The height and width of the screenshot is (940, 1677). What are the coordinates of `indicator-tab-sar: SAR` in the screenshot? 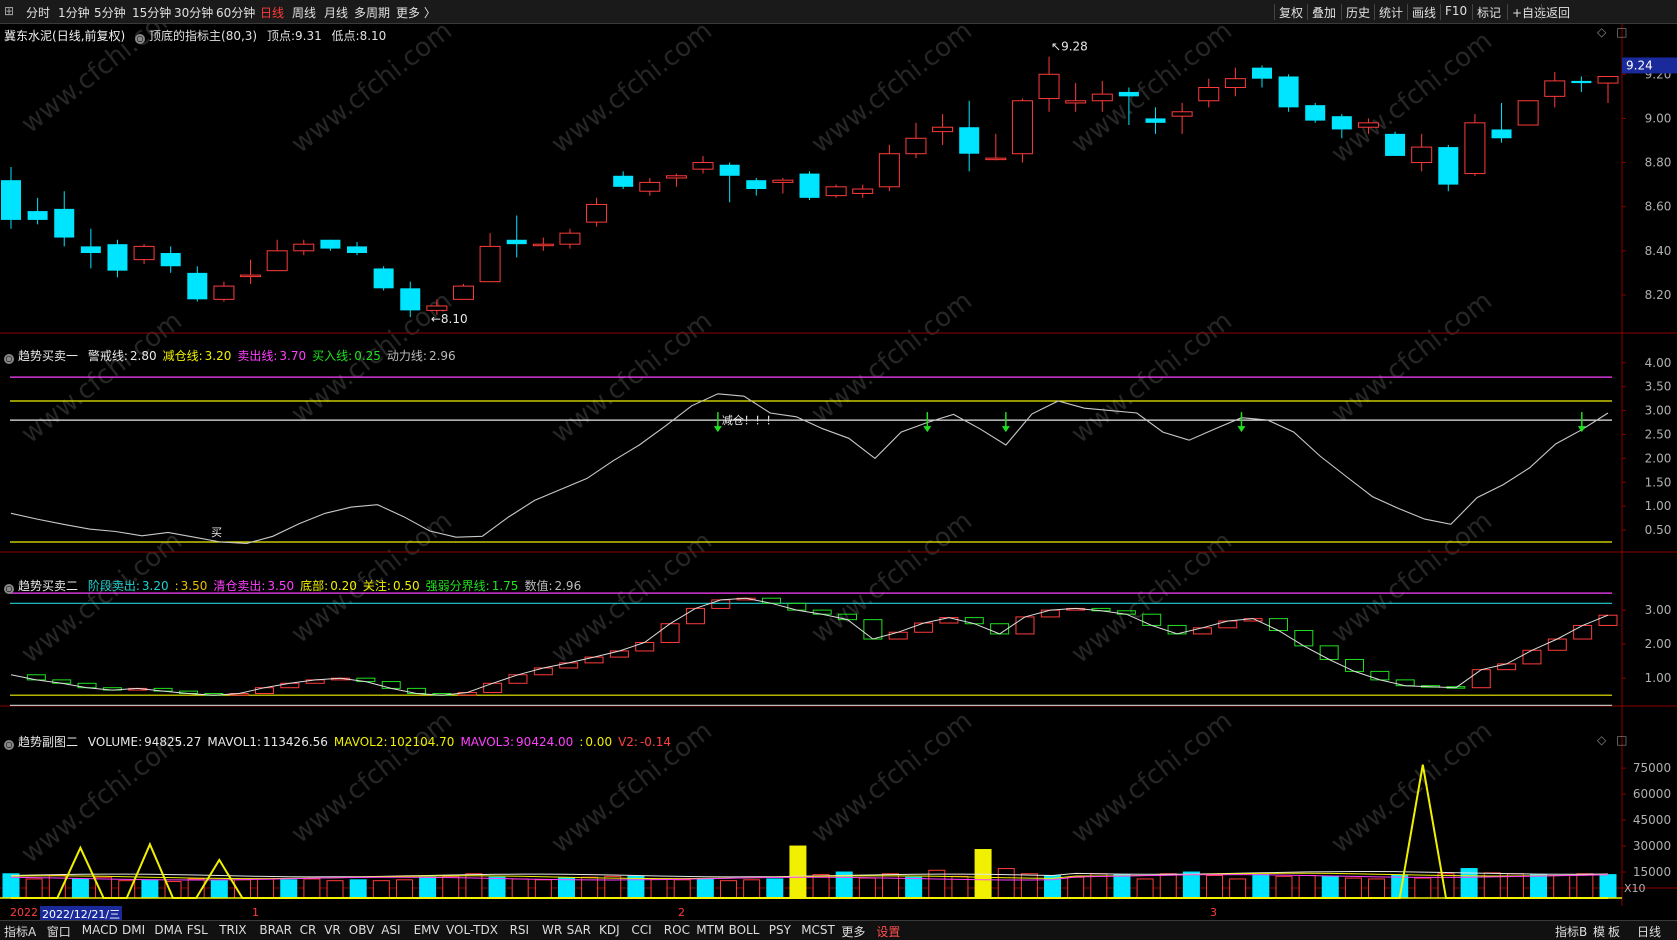 It's located at (579, 930).